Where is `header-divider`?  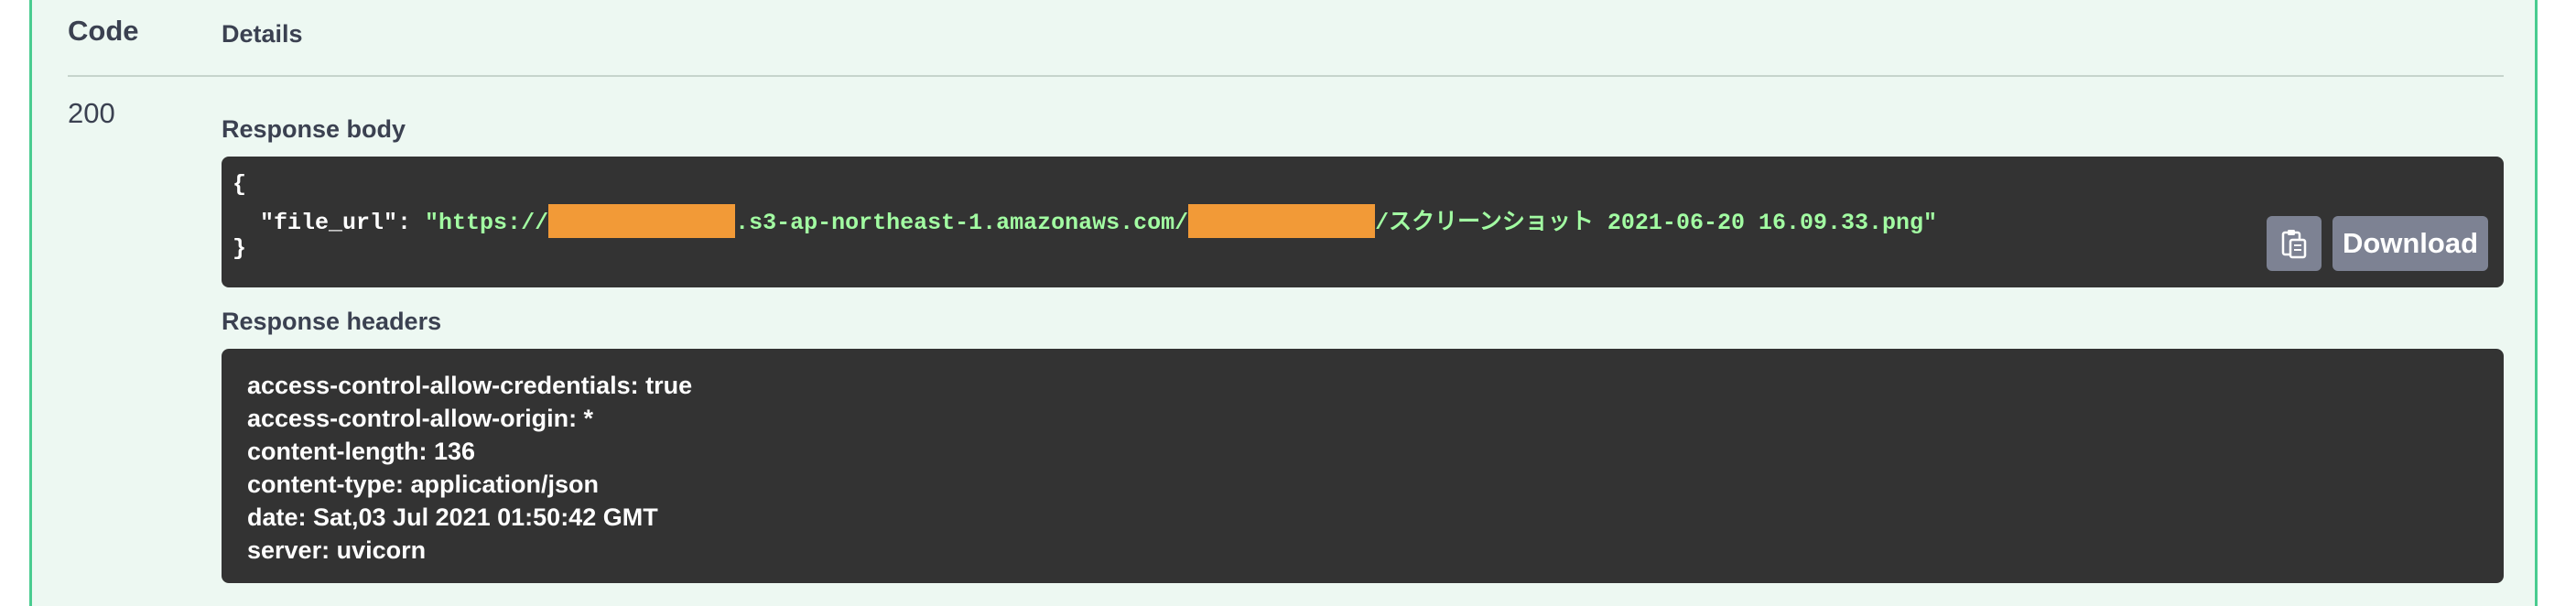
header-divider is located at coordinates (1286, 76).